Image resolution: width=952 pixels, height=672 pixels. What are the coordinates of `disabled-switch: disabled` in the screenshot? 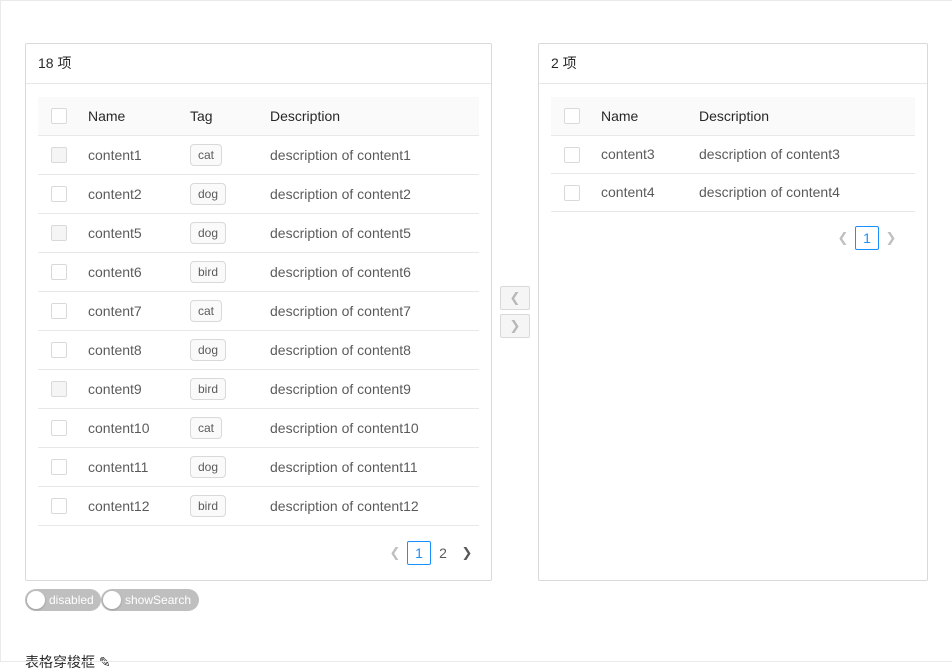 It's located at (63, 600).